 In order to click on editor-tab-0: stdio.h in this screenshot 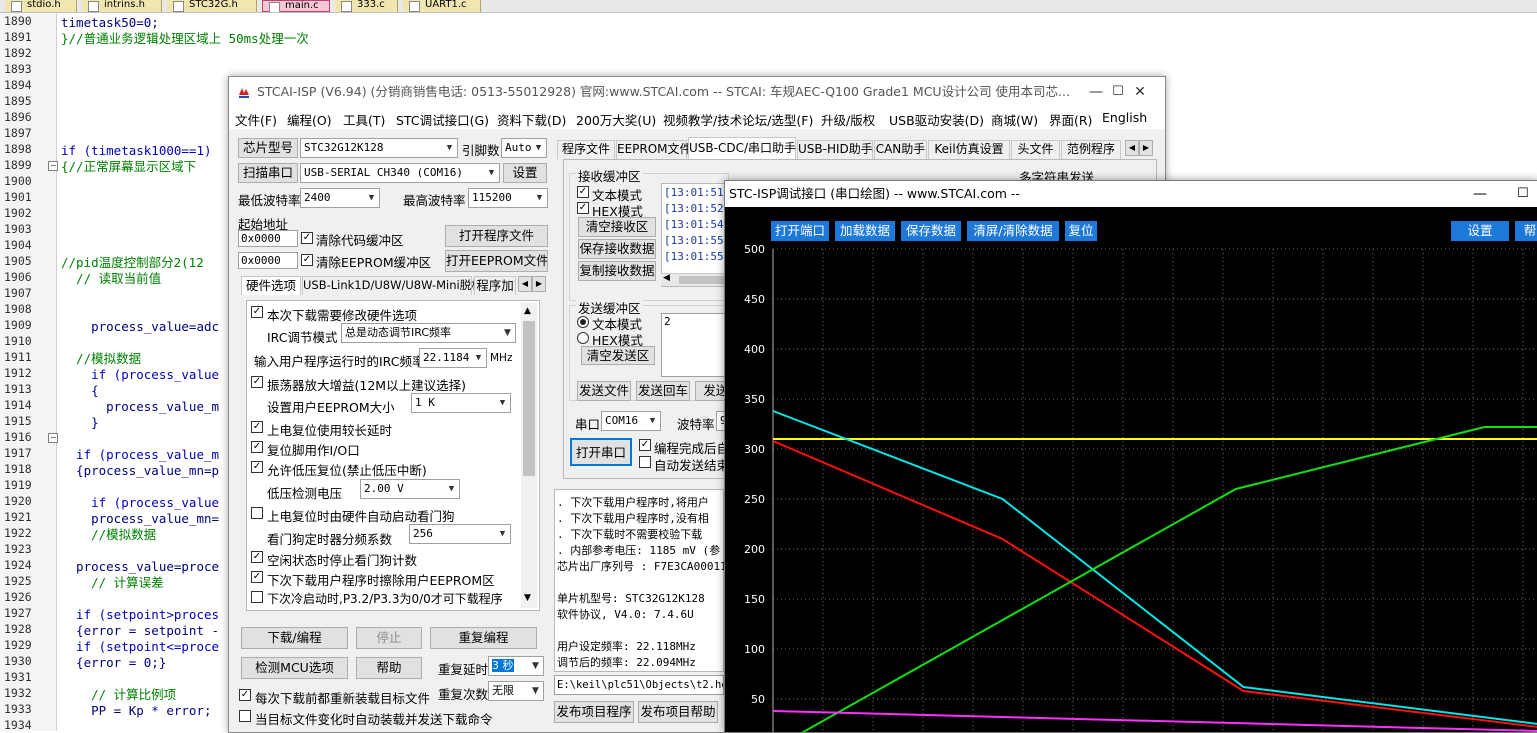, I will do `click(41, 6)`.